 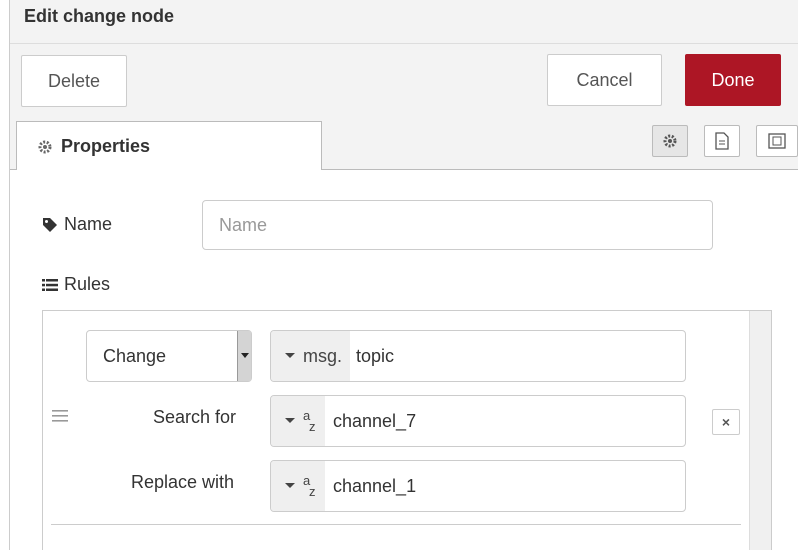 I want to click on tab-settings, so click(x=670, y=141).